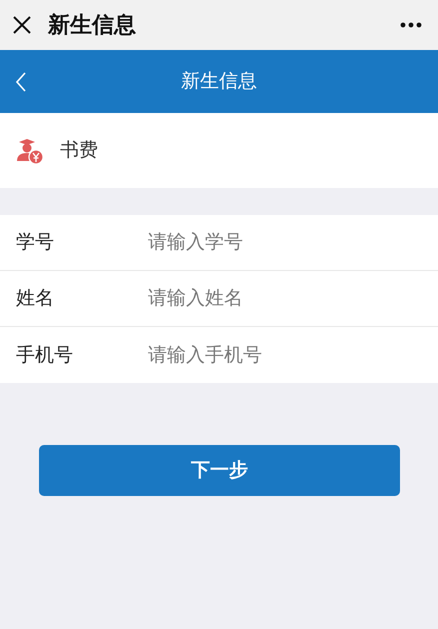 Image resolution: width=438 pixels, height=629 pixels. Describe the element at coordinates (219, 81) in the screenshot. I see `page-title: 新生信息` at that location.